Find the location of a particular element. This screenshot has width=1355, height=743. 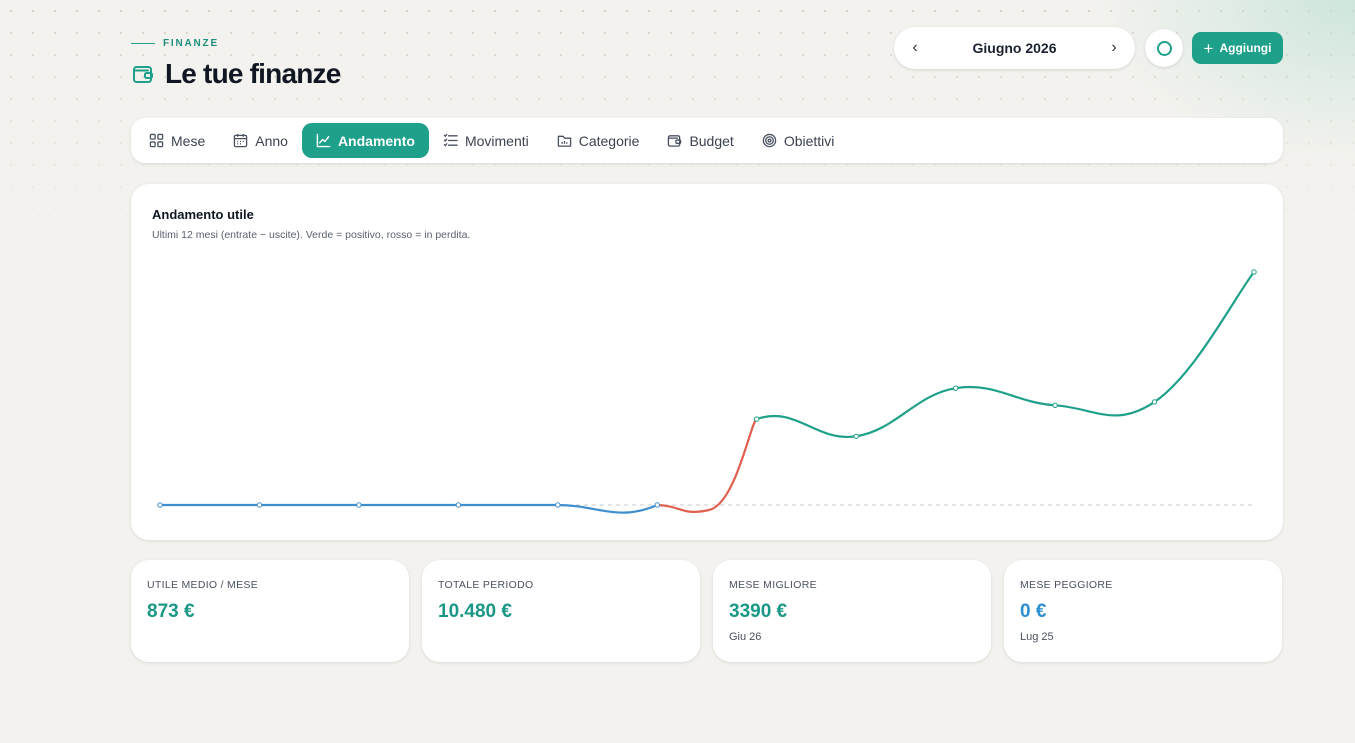

folder-icon is located at coordinates (564, 140).